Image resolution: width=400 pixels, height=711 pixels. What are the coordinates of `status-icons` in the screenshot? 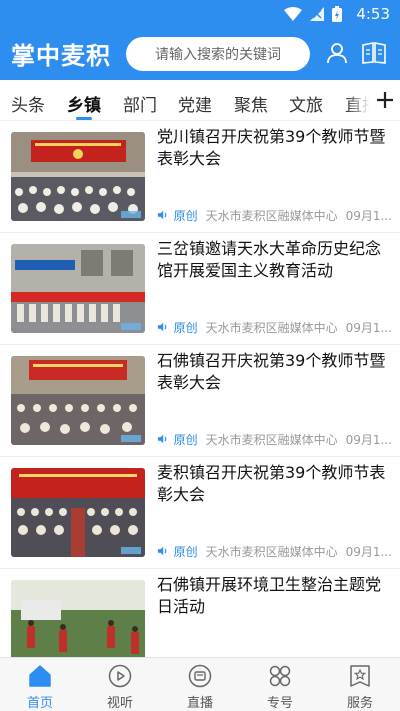 It's located at (313, 14).